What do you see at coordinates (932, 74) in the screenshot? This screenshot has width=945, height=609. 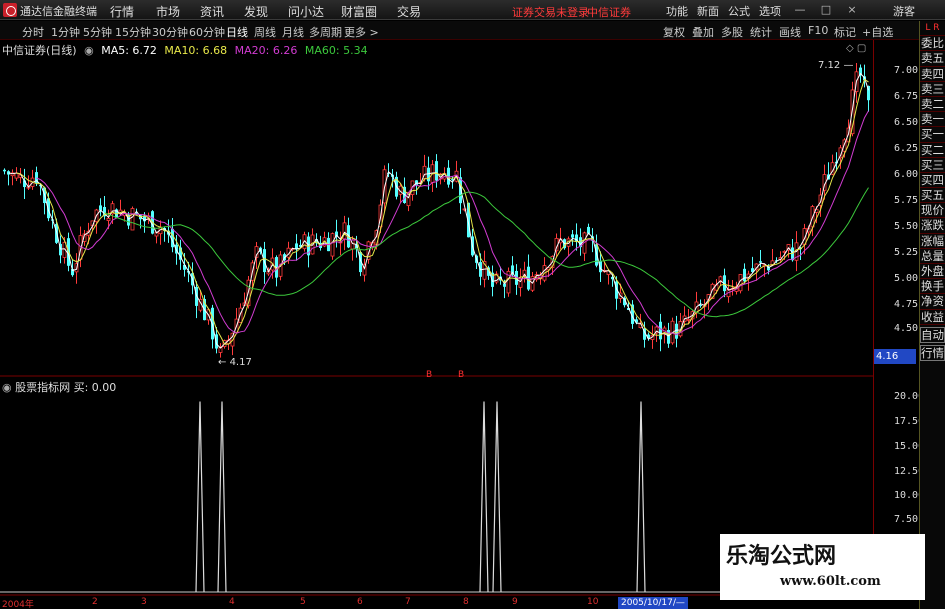 I see `sidebar-item: 卖四` at bounding box center [932, 74].